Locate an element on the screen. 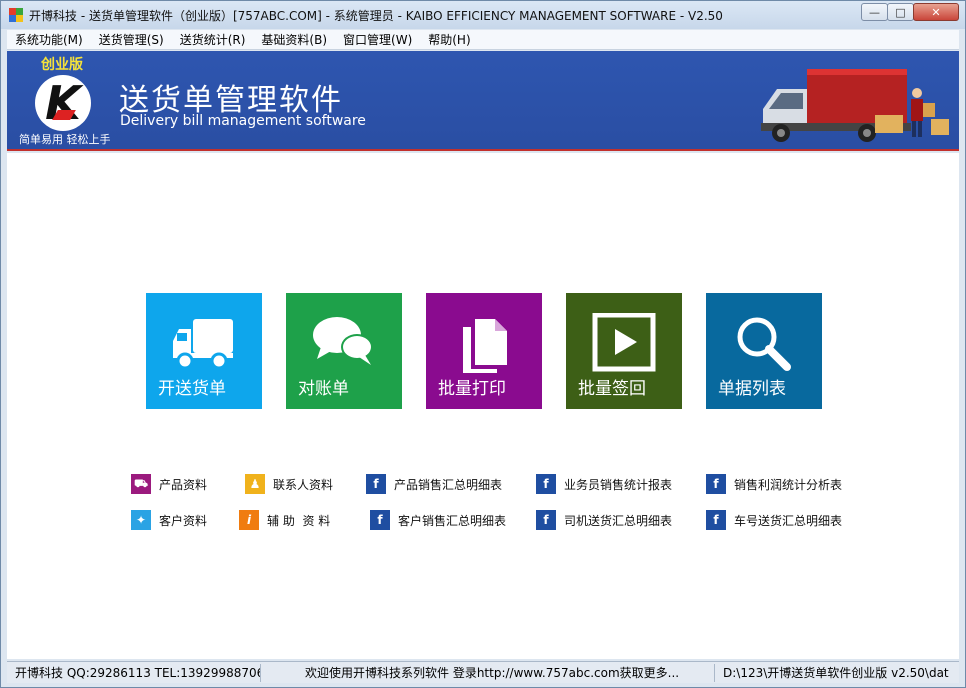  link-customer-data: ✦ 客户资料 is located at coordinates (169, 520).